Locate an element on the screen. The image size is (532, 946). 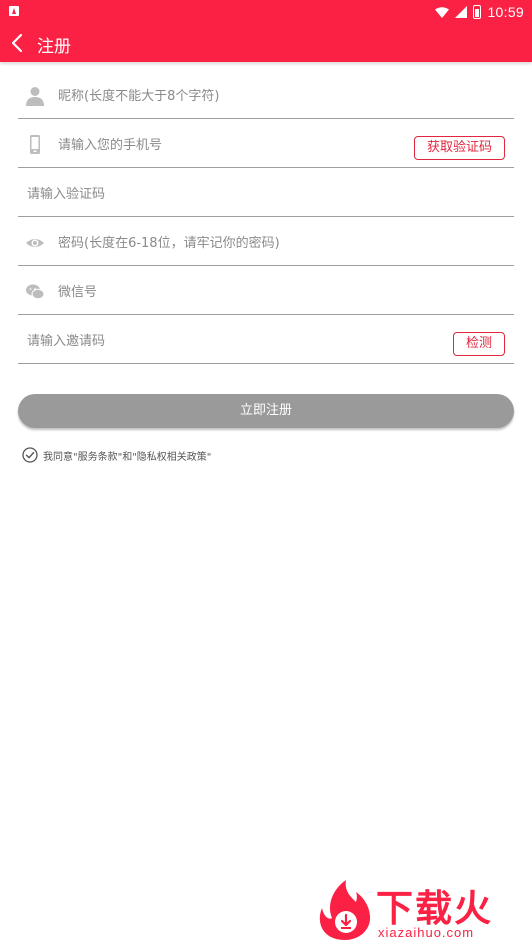
watermark-logo: 下载火 xiazaihuo.com is located at coordinates (418, 910).